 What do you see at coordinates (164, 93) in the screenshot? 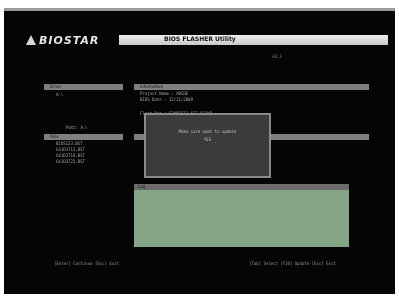
I see `info-project-name: Project Name : ABCDE` at bounding box center [164, 93].